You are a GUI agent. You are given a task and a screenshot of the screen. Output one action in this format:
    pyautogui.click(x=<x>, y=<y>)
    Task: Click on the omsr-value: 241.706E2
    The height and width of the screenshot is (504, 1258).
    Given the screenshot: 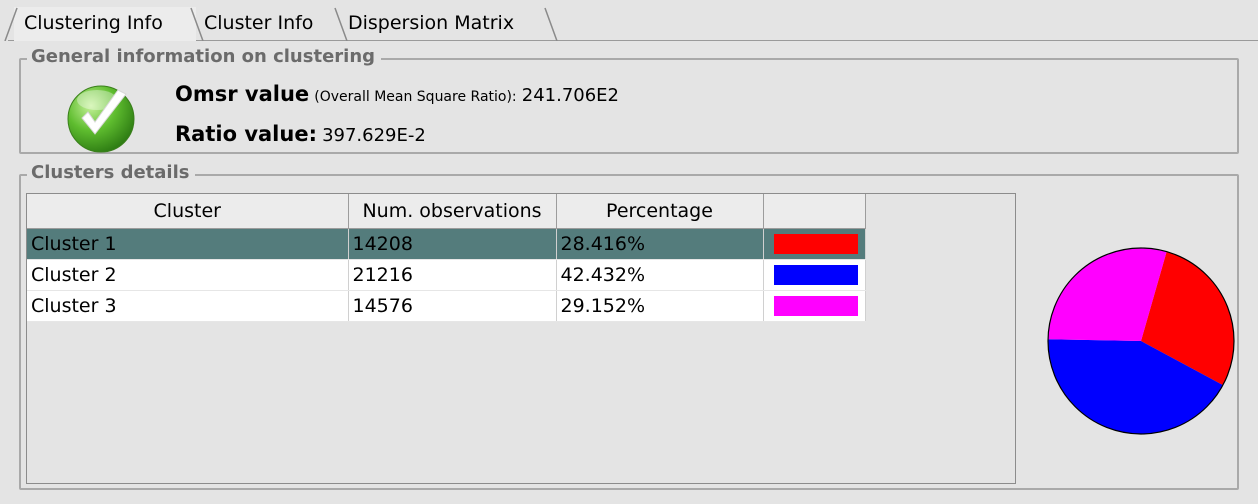 What is the action you would take?
    pyautogui.click(x=570, y=95)
    